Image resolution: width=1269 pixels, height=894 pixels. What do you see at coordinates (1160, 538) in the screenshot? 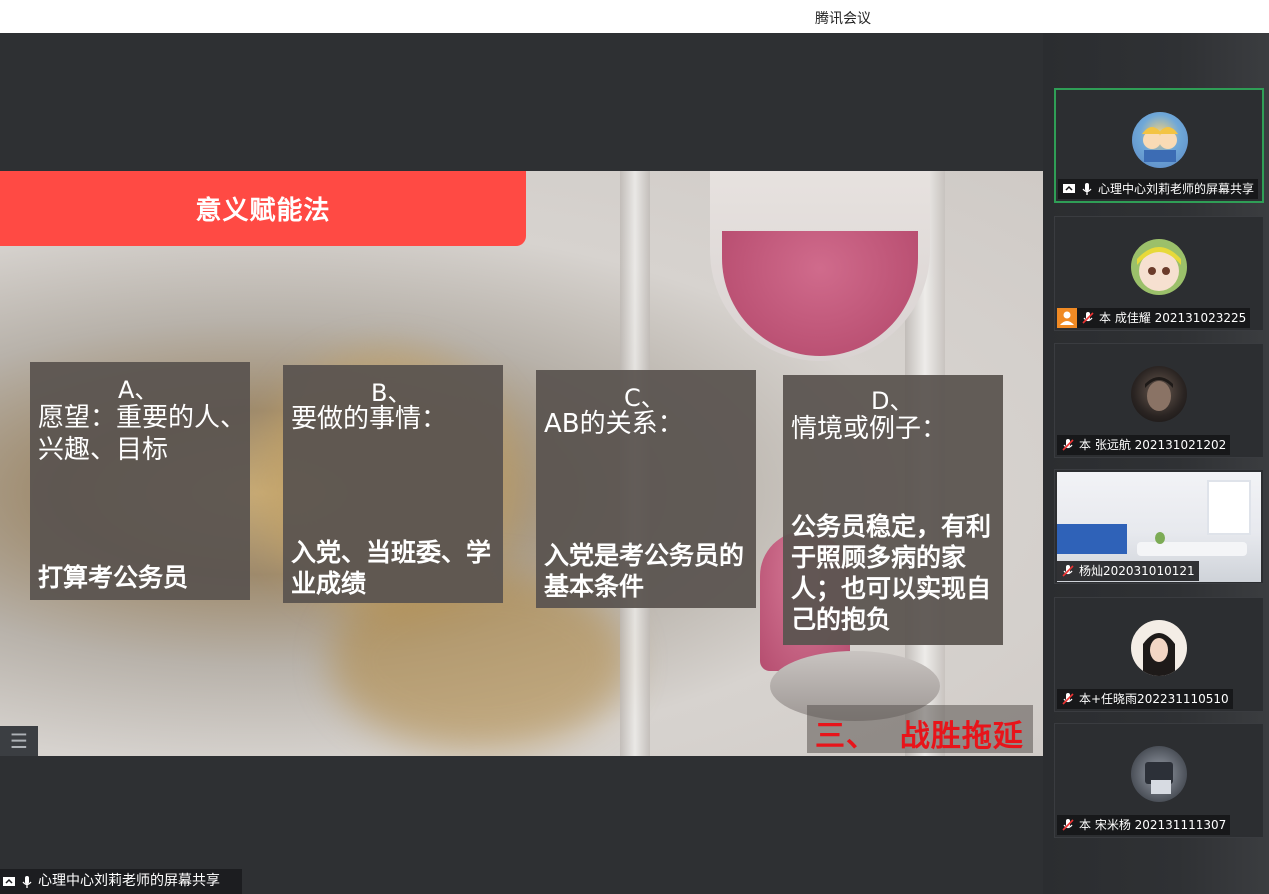
I see `plant` at bounding box center [1160, 538].